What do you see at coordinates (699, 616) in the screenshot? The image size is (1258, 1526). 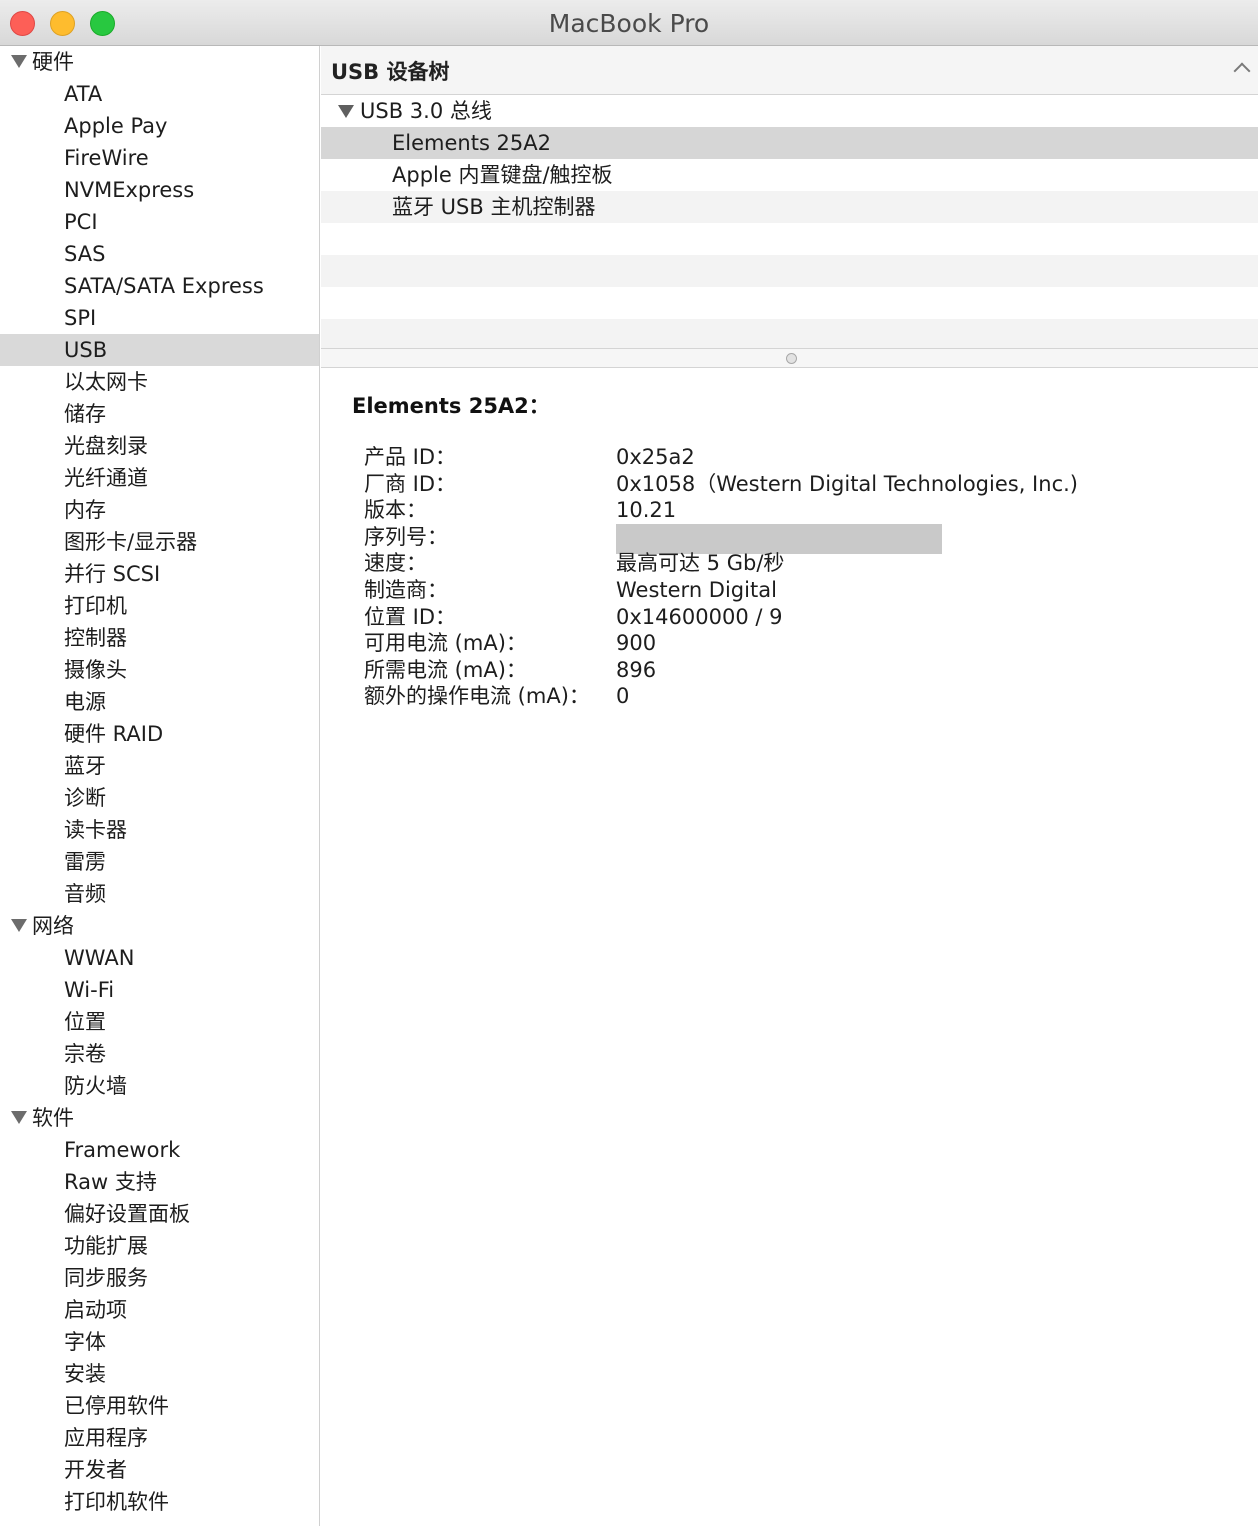 I see `detail-value: 0x14600000 / 9` at bounding box center [699, 616].